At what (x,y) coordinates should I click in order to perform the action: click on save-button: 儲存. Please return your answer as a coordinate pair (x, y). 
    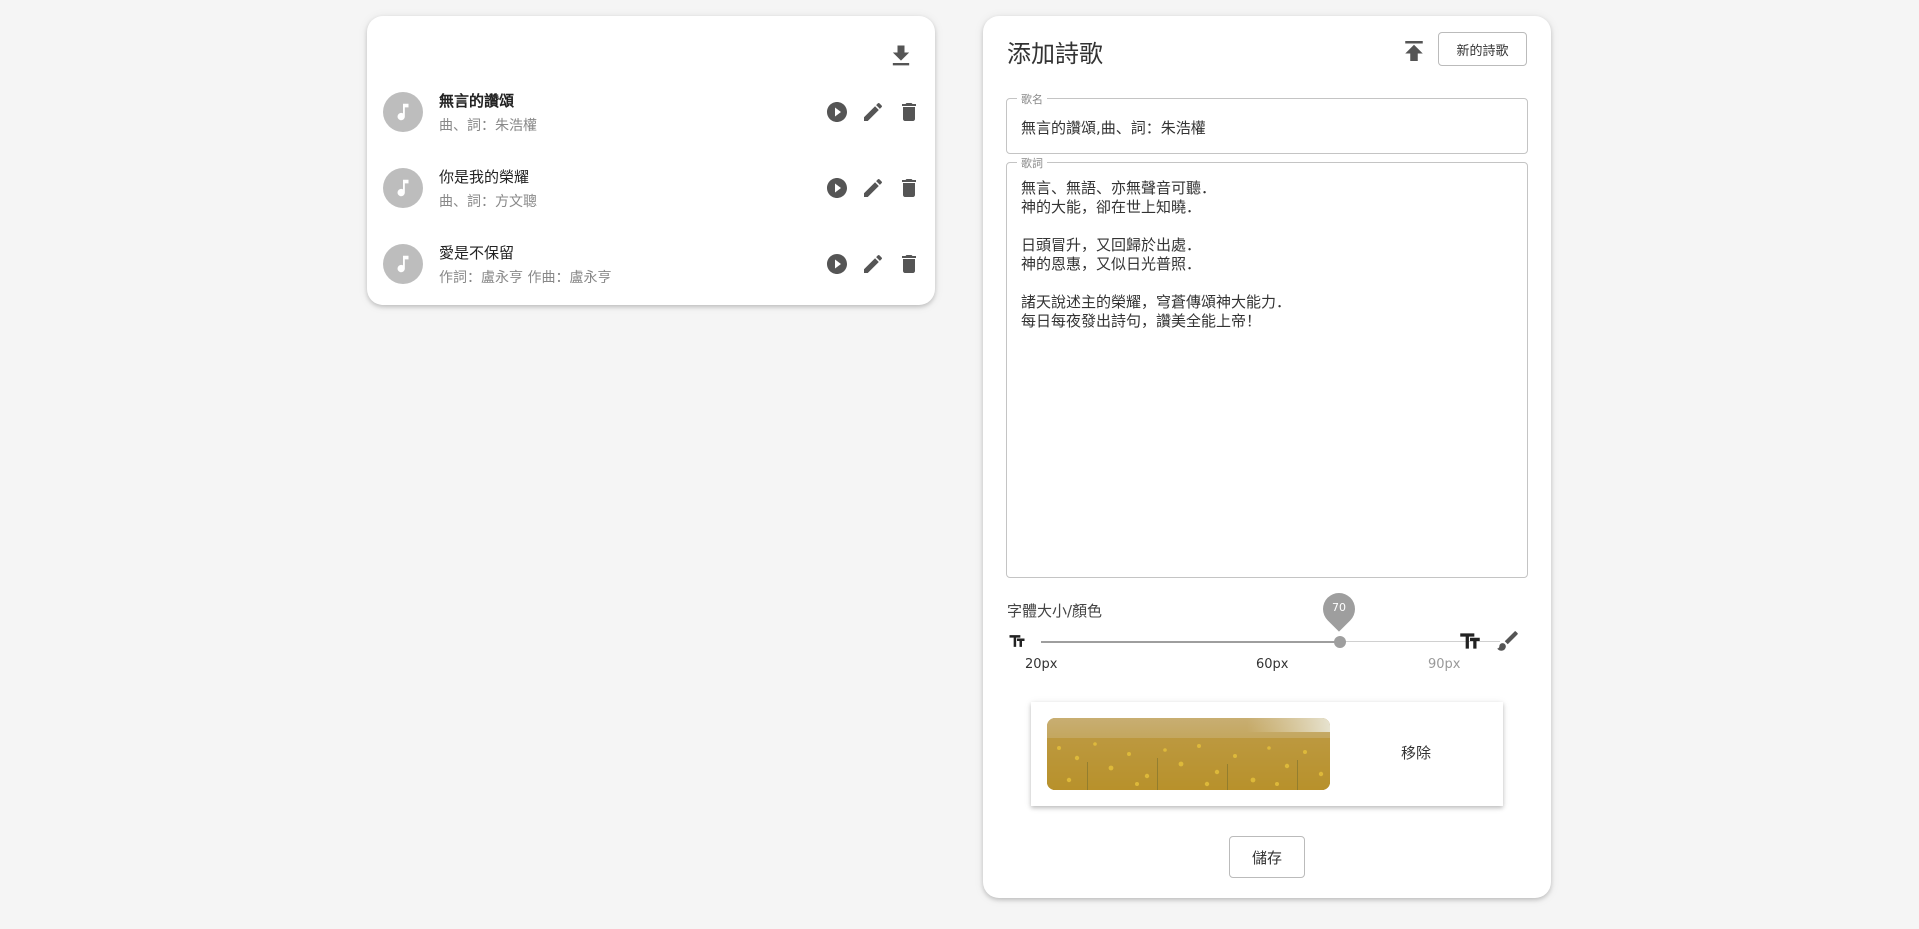
    Looking at the image, I should click on (1267, 857).